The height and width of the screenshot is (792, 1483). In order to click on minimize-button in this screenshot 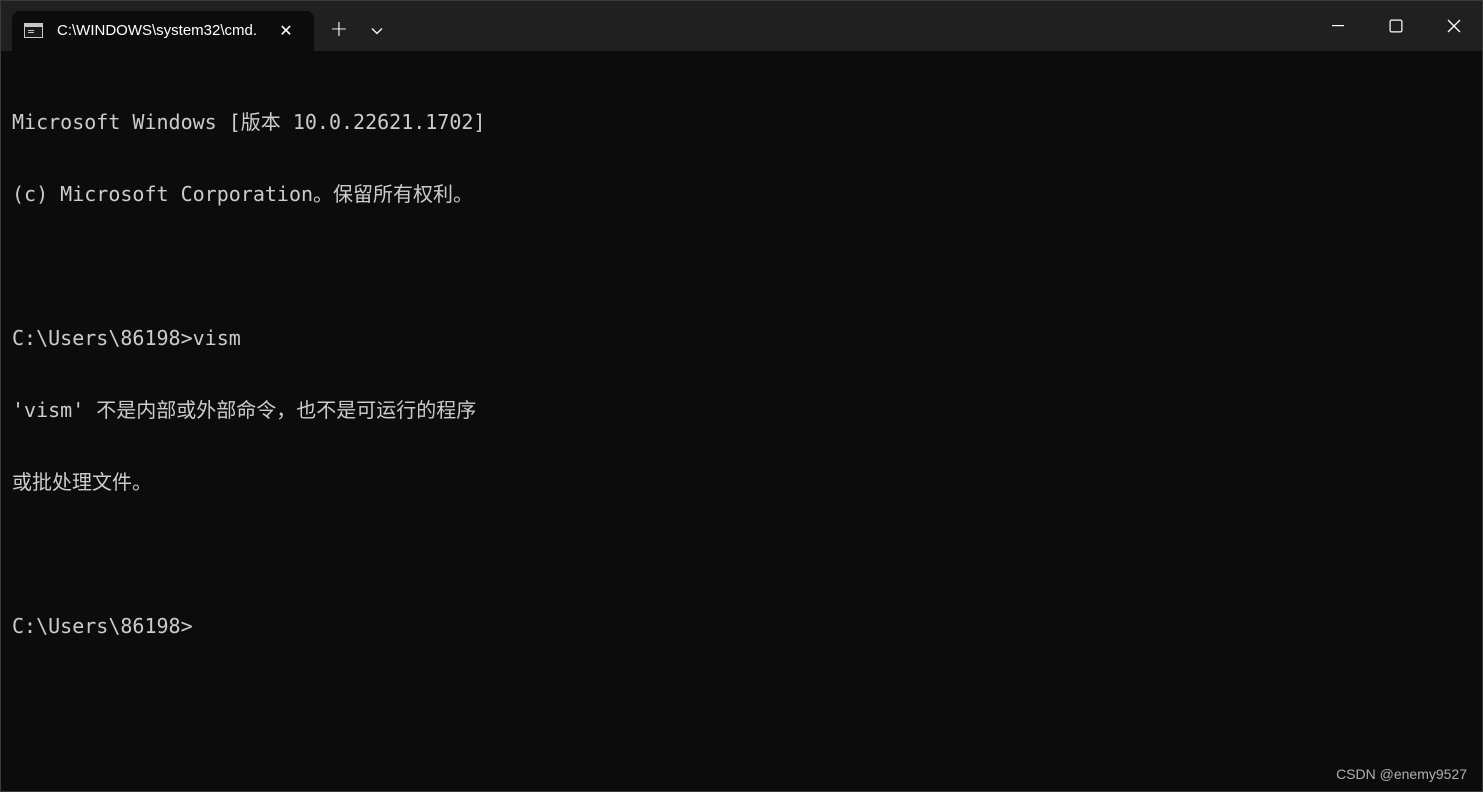, I will do `click(1338, 26)`.